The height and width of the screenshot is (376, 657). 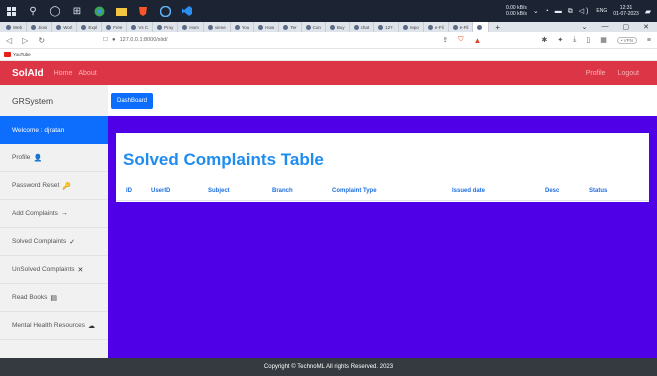 I want to click on sidebar-item-solved-complaints: Solved Complaints ✓, so click(x=54, y=242).